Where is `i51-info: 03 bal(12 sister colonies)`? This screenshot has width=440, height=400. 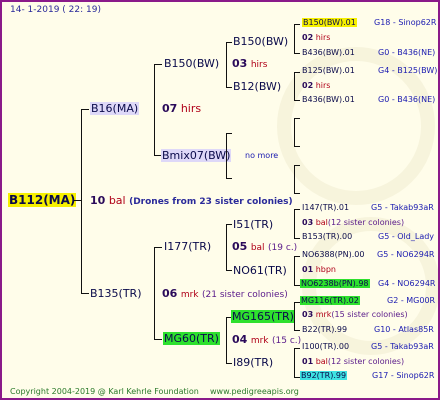 i51-info: 03 bal(12 sister colonies) is located at coordinates (353, 222).